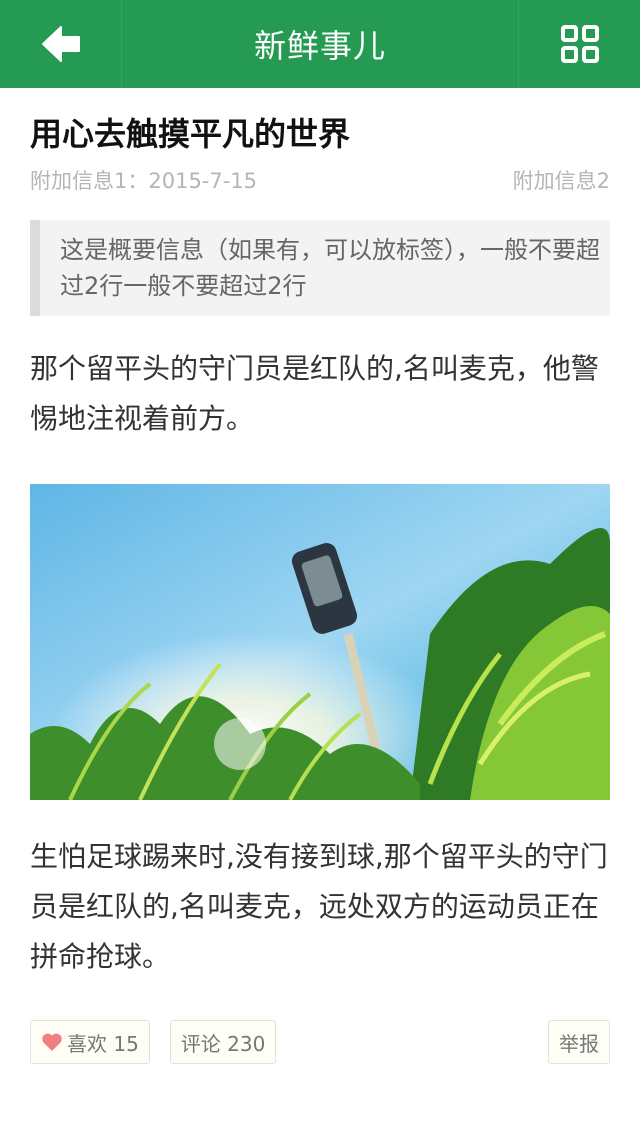 This screenshot has height=1136, width=640. What do you see at coordinates (314, 393) in the screenshot?
I see `article-paragraph-1: 那个留平头的守门员是红队的,名叫麦克，他警惕地注视着前方。` at bounding box center [314, 393].